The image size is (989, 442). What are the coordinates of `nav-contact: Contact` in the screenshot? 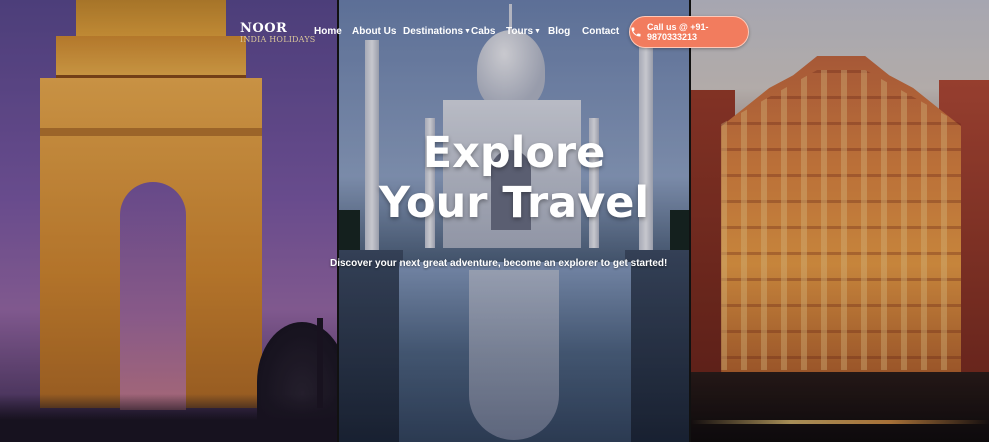 It's located at (600, 32).